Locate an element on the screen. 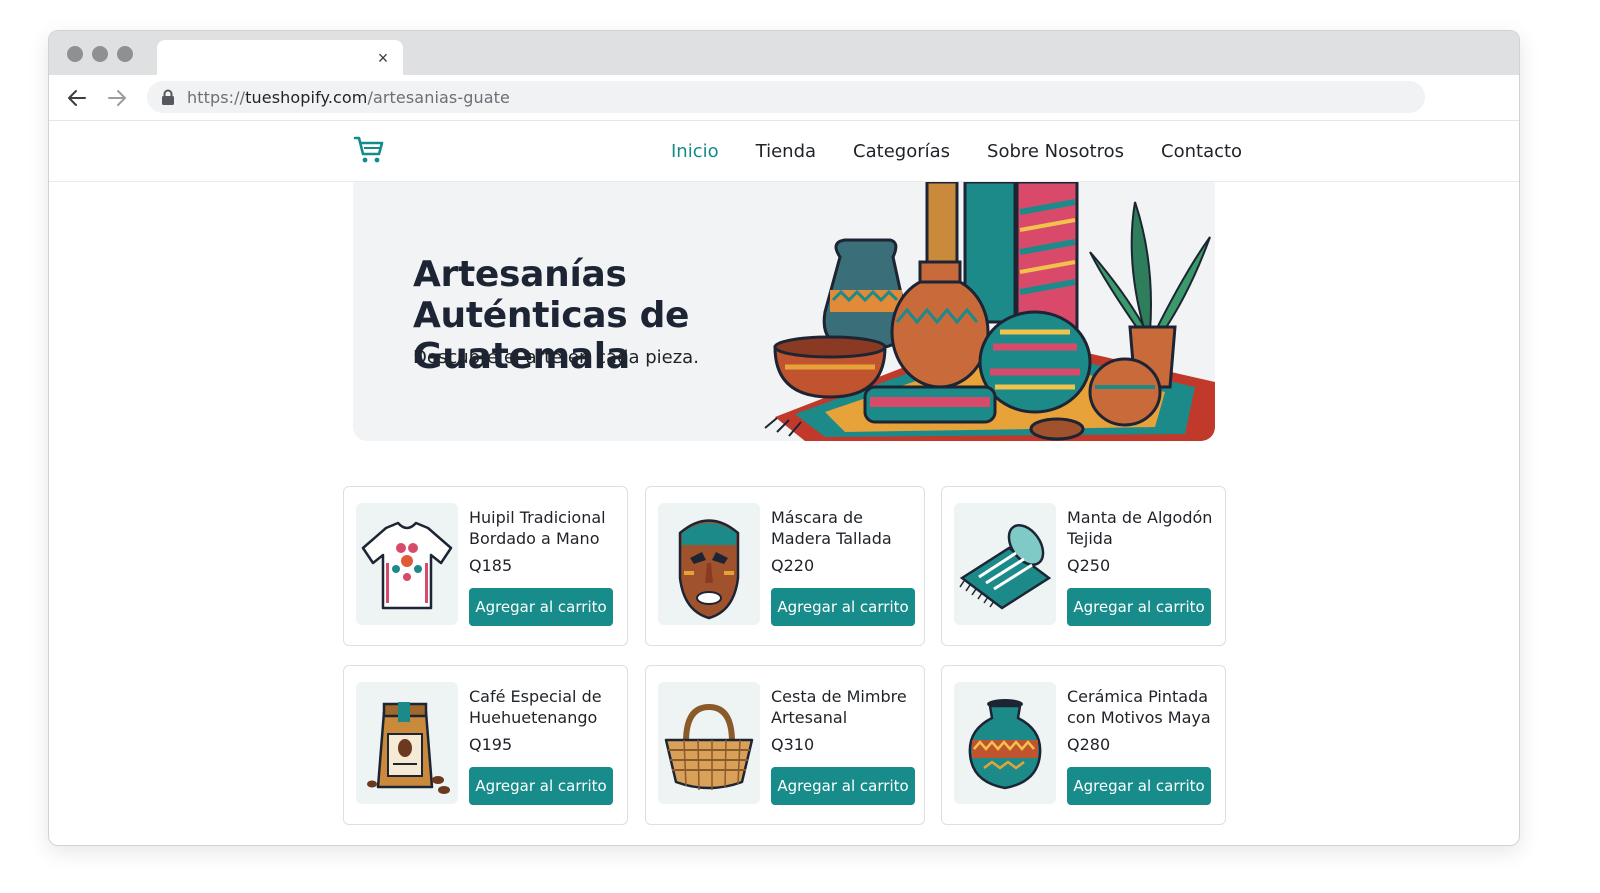  product-price: Q220 is located at coordinates (793, 565).